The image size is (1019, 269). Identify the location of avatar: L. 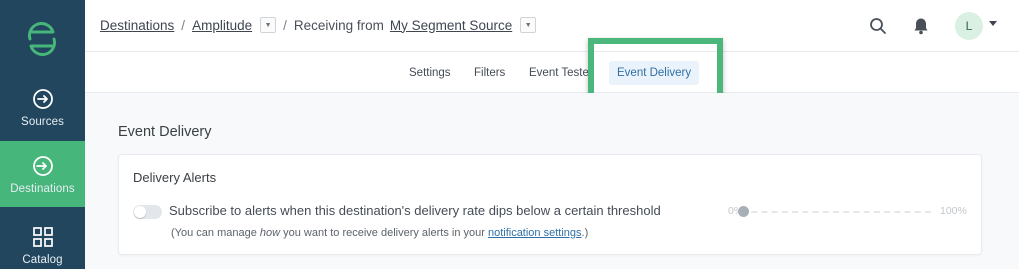
(969, 26).